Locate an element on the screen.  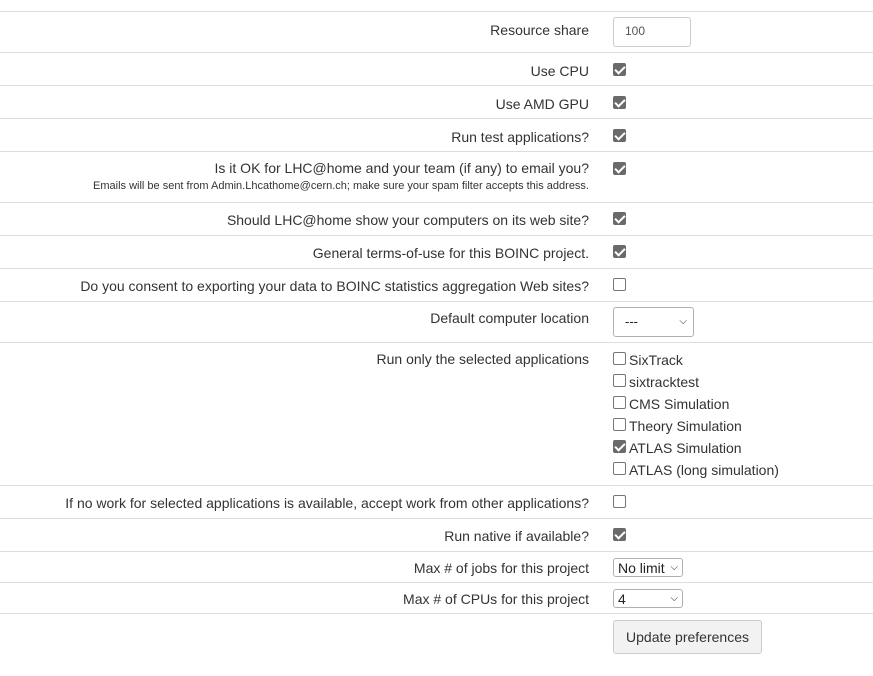
max-jobs-select: No limit ⌵ is located at coordinates (648, 567).